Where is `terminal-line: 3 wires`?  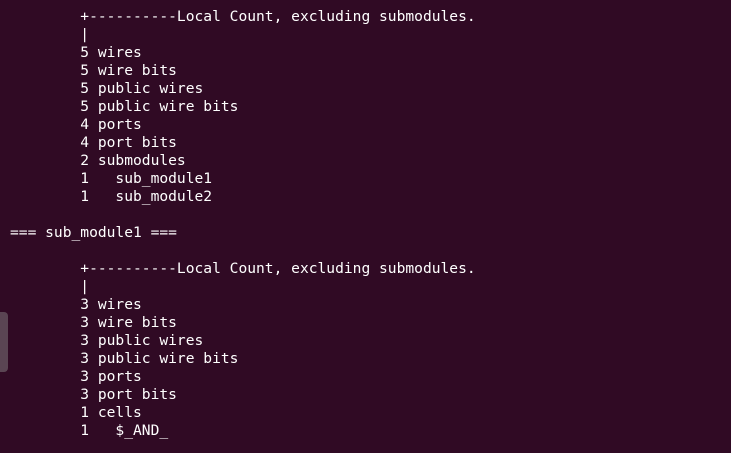 terminal-line: 3 wires is located at coordinates (76, 304).